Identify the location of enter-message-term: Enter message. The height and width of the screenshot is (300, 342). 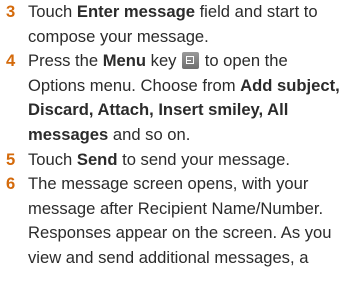
(135, 11).